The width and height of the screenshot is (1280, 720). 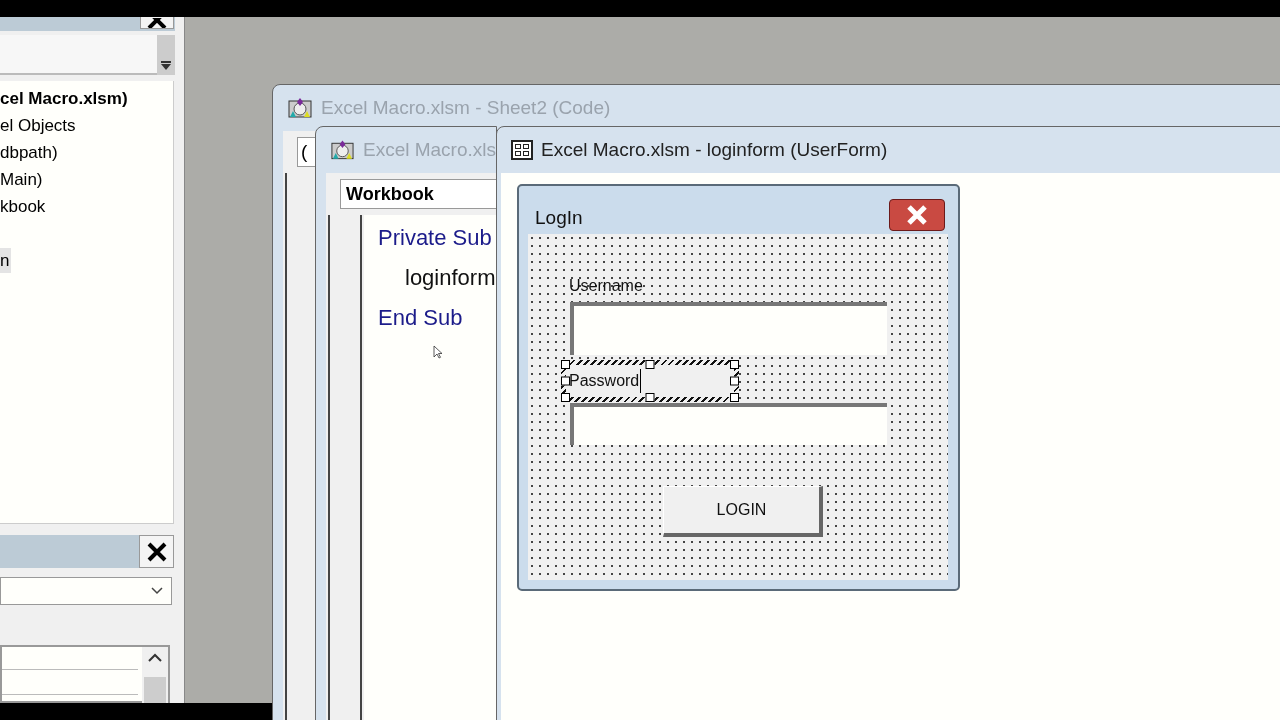 I want to click on login-button: LOGIN, so click(x=743, y=511).